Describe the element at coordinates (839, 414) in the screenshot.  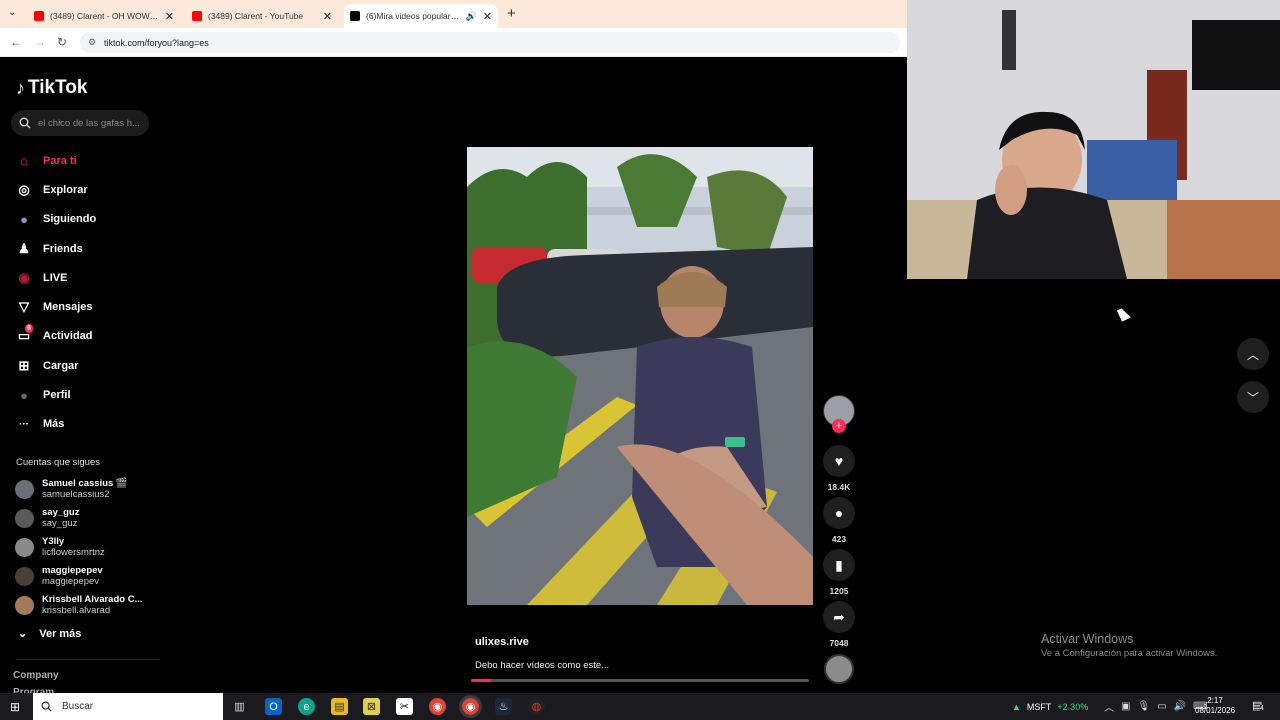
I see `creator-avatar-button: +` at that location.